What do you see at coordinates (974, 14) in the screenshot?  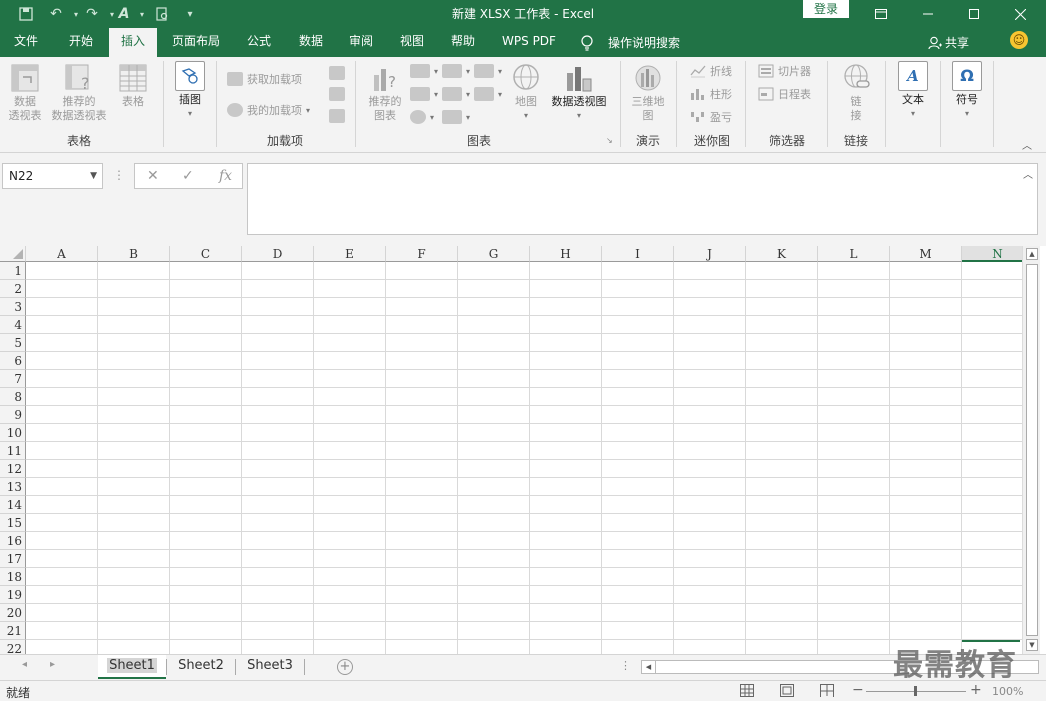 I see `maximize-icon` at bounding box center [974, 14].